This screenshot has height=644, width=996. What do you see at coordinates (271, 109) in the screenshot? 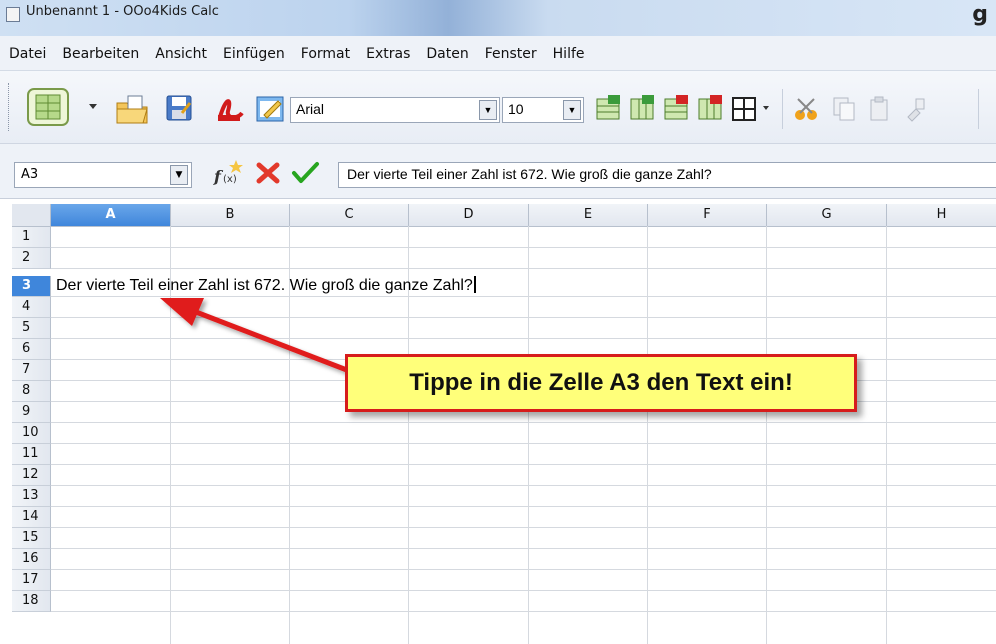
I see `edit-file-icon` at bounding box center [271, 109].